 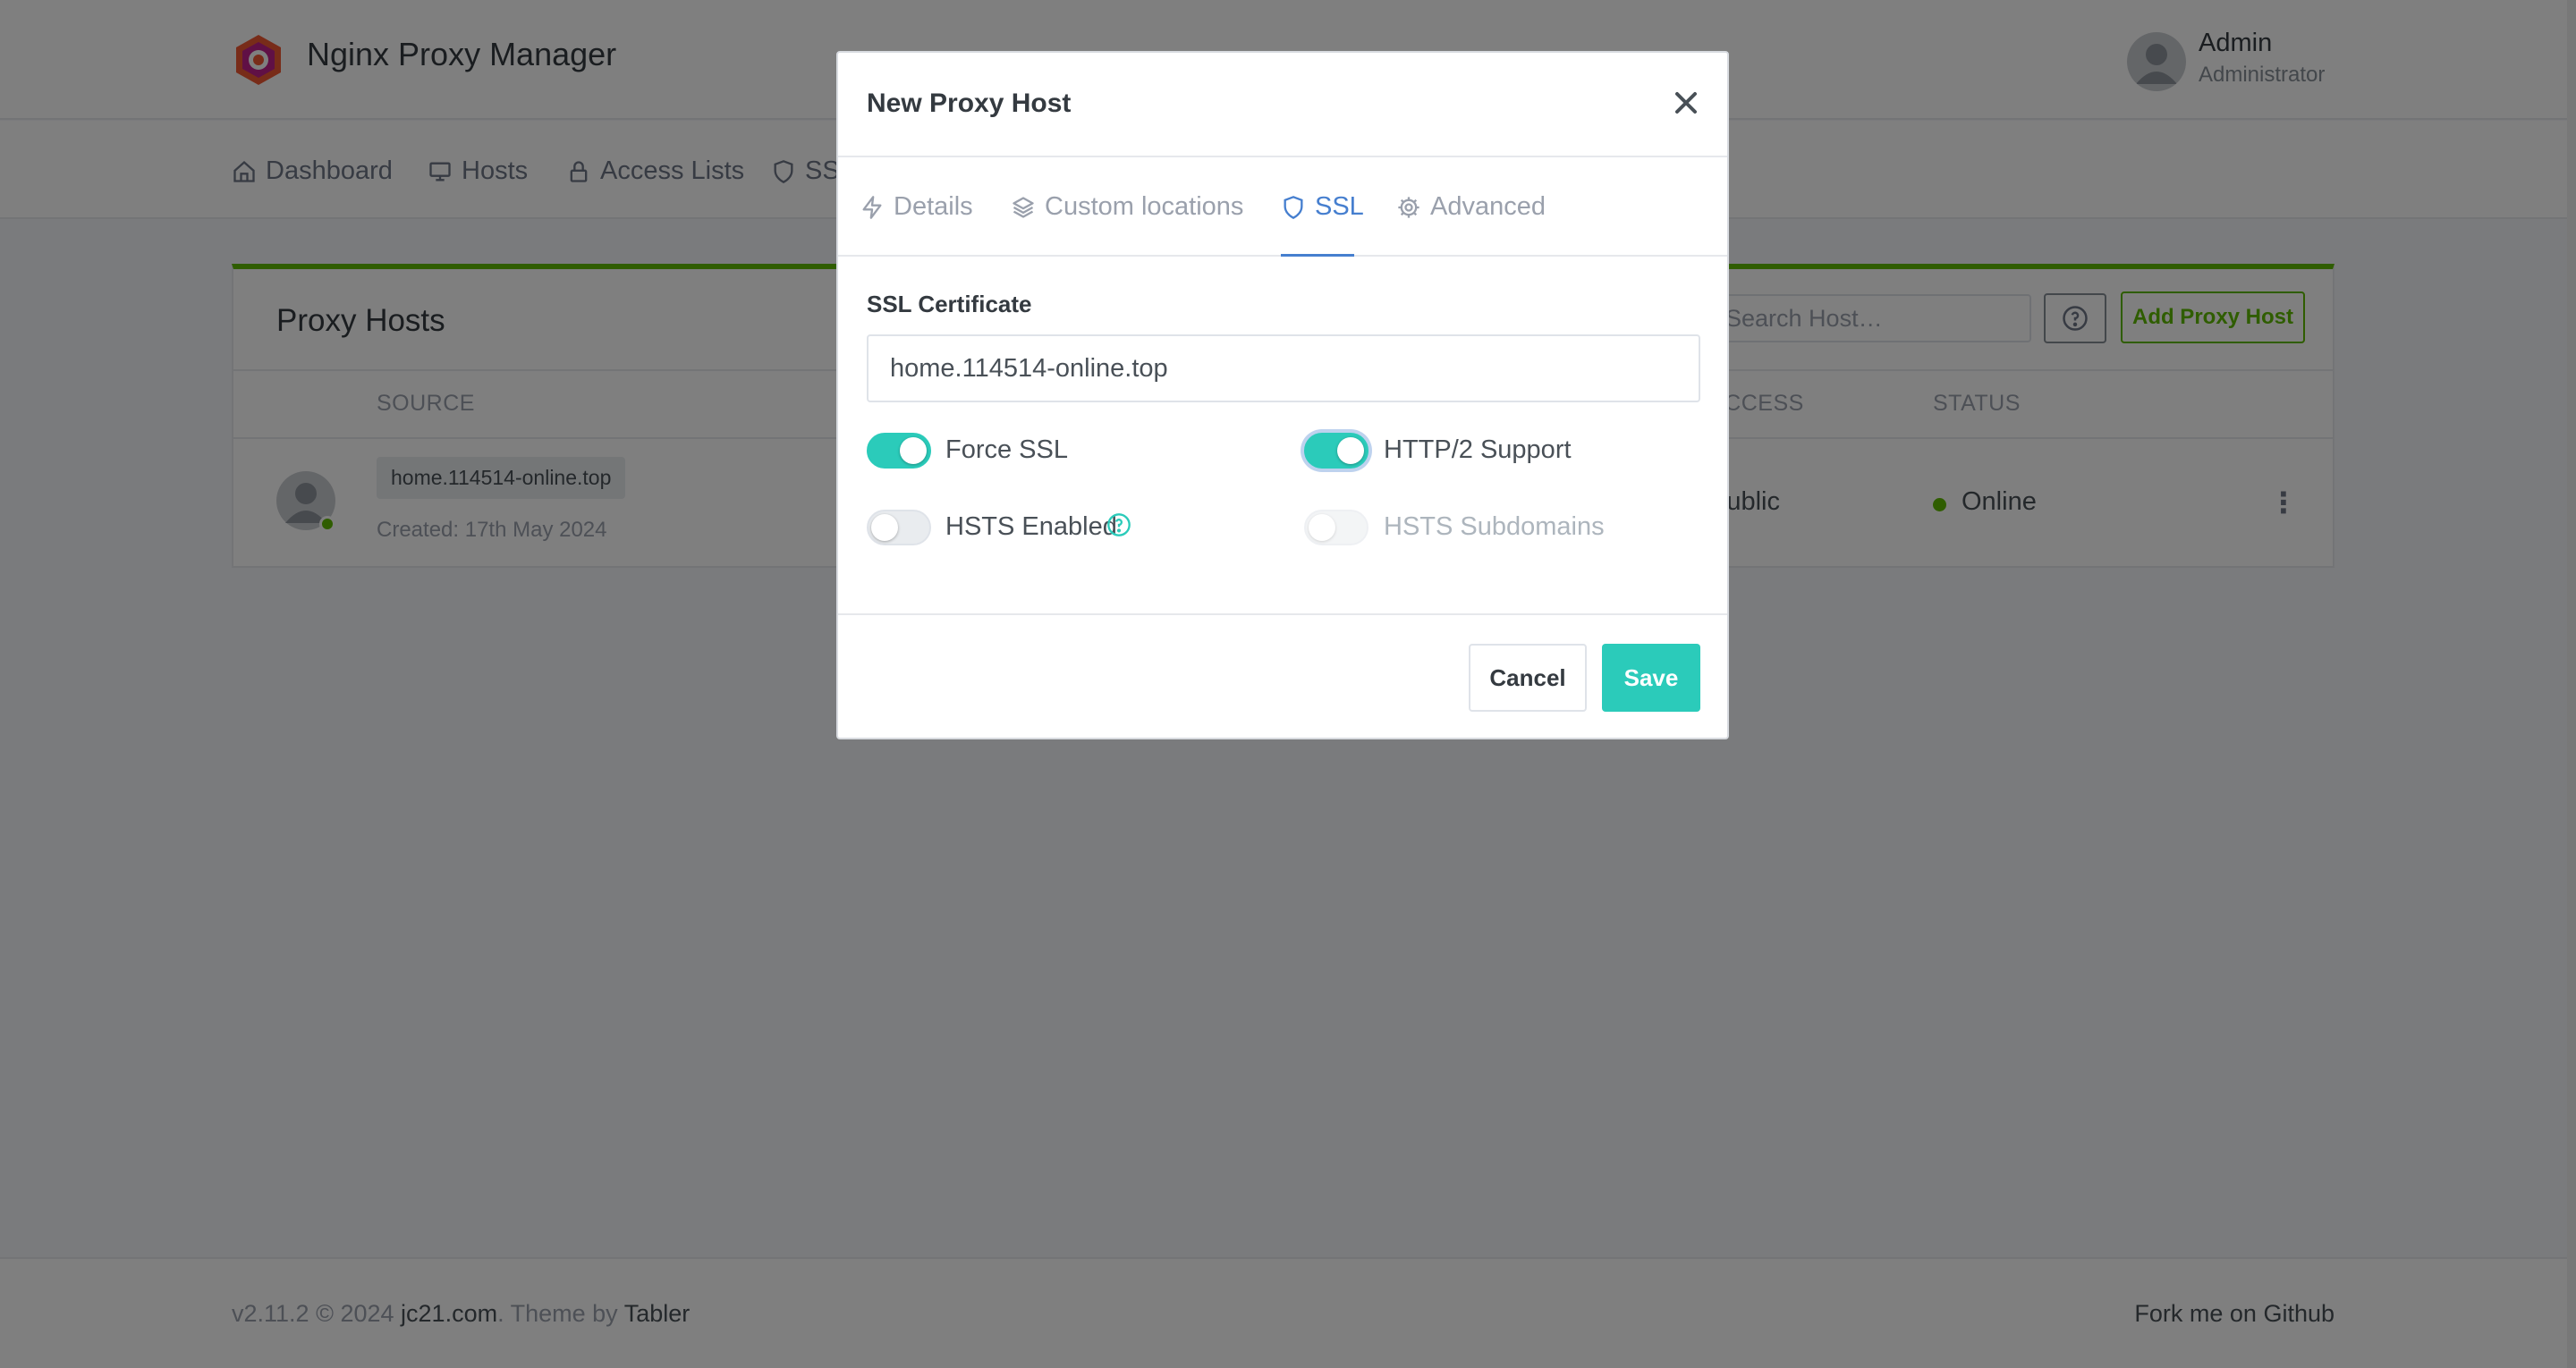 I want to click on ssl-certificate-label: SSL Certificate, so click(x=949, y=304).